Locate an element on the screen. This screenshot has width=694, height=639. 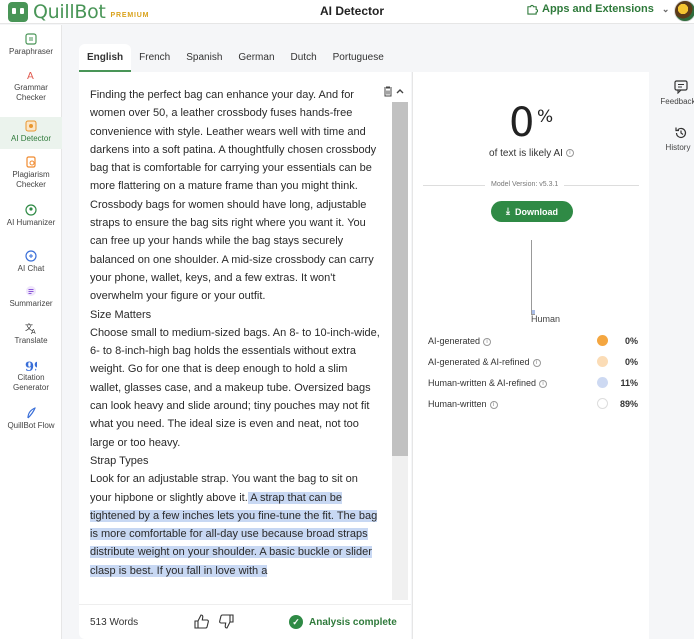
avatar is located at coordinates (684, 11).